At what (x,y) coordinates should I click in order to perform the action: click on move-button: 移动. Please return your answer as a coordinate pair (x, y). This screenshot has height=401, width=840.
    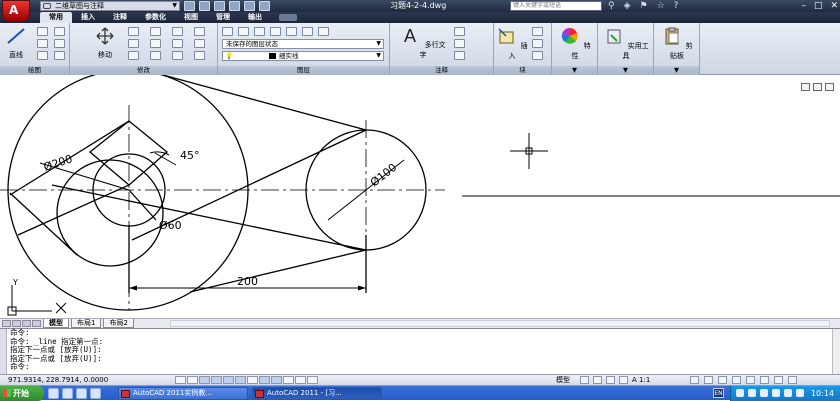
    Looking at the image, I should click on (105, 43).